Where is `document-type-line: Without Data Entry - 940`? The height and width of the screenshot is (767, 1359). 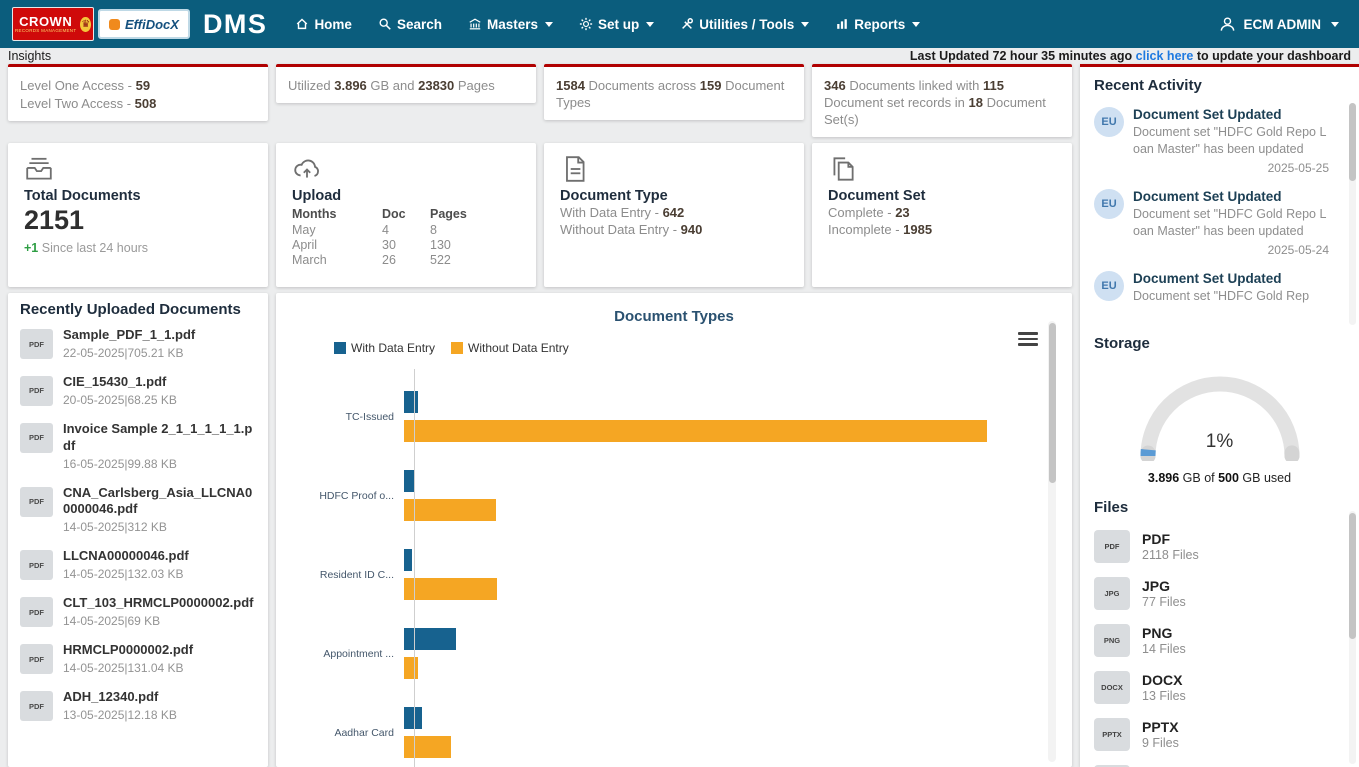
document-type-line: Without Data Entry - 940 is located at coordinates (674, 230).